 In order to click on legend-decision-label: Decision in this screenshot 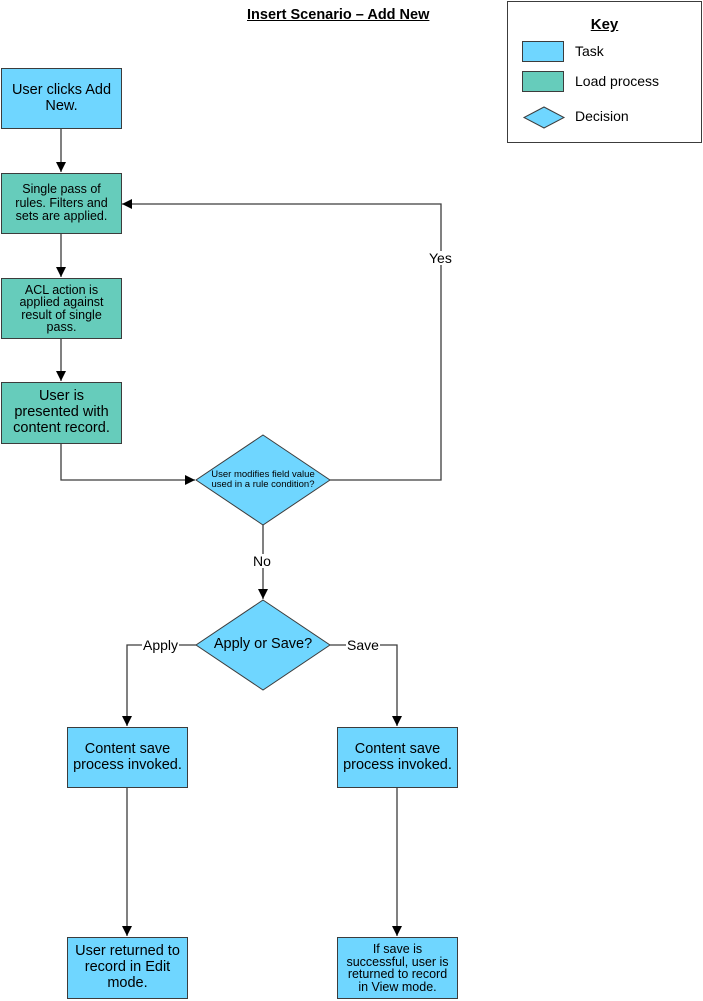, I will do `click(602, 116)`.